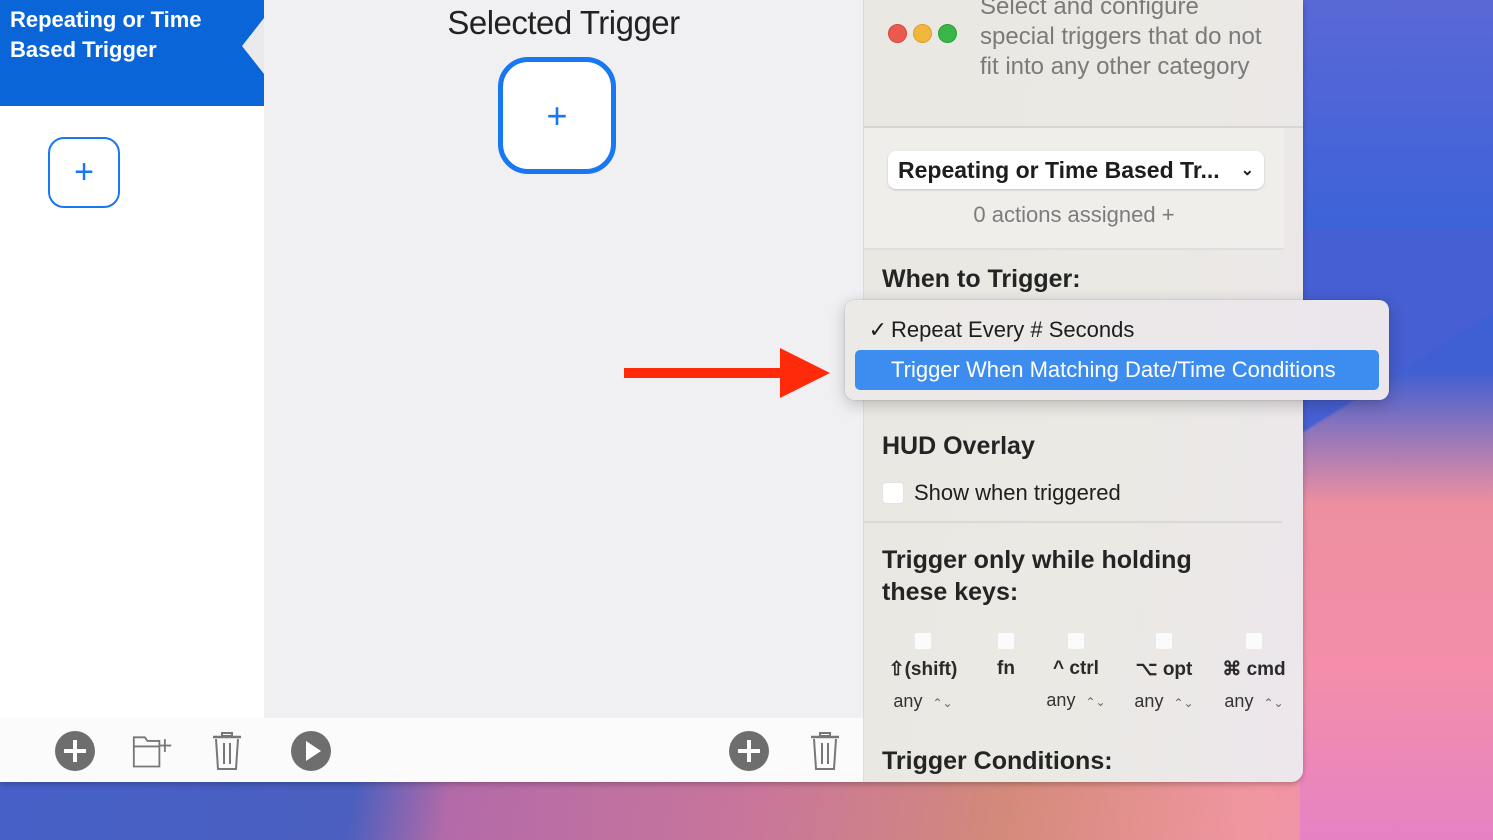 The height and width of the screenshot is (840, 1493). I want to click on modifier-key-ctrl: ^ ctrl any ⌃⌄, so click(1076, 670).